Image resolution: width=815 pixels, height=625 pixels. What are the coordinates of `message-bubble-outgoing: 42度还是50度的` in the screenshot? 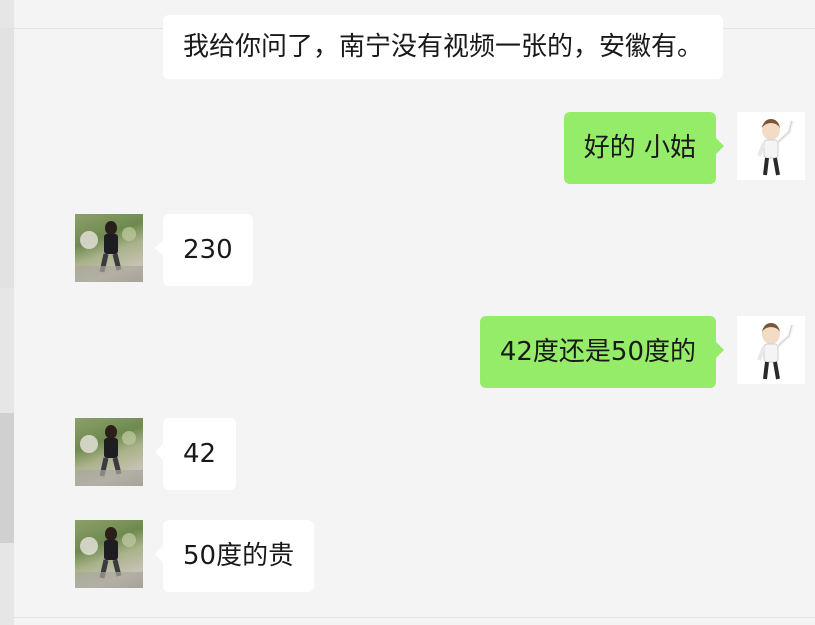 It's located at (602, 352).